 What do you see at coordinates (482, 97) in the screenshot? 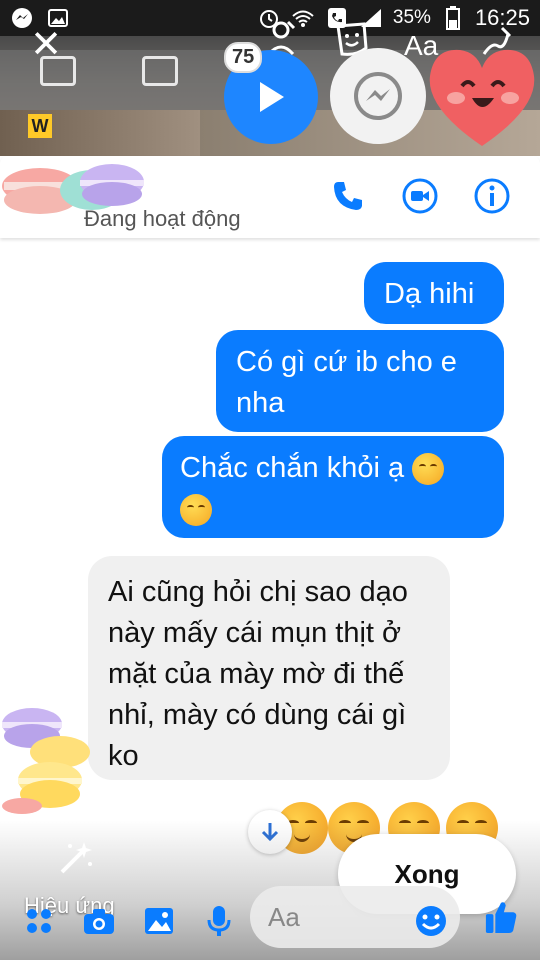
I see `heart-sticker-icon` at bounding box center [482, 97].